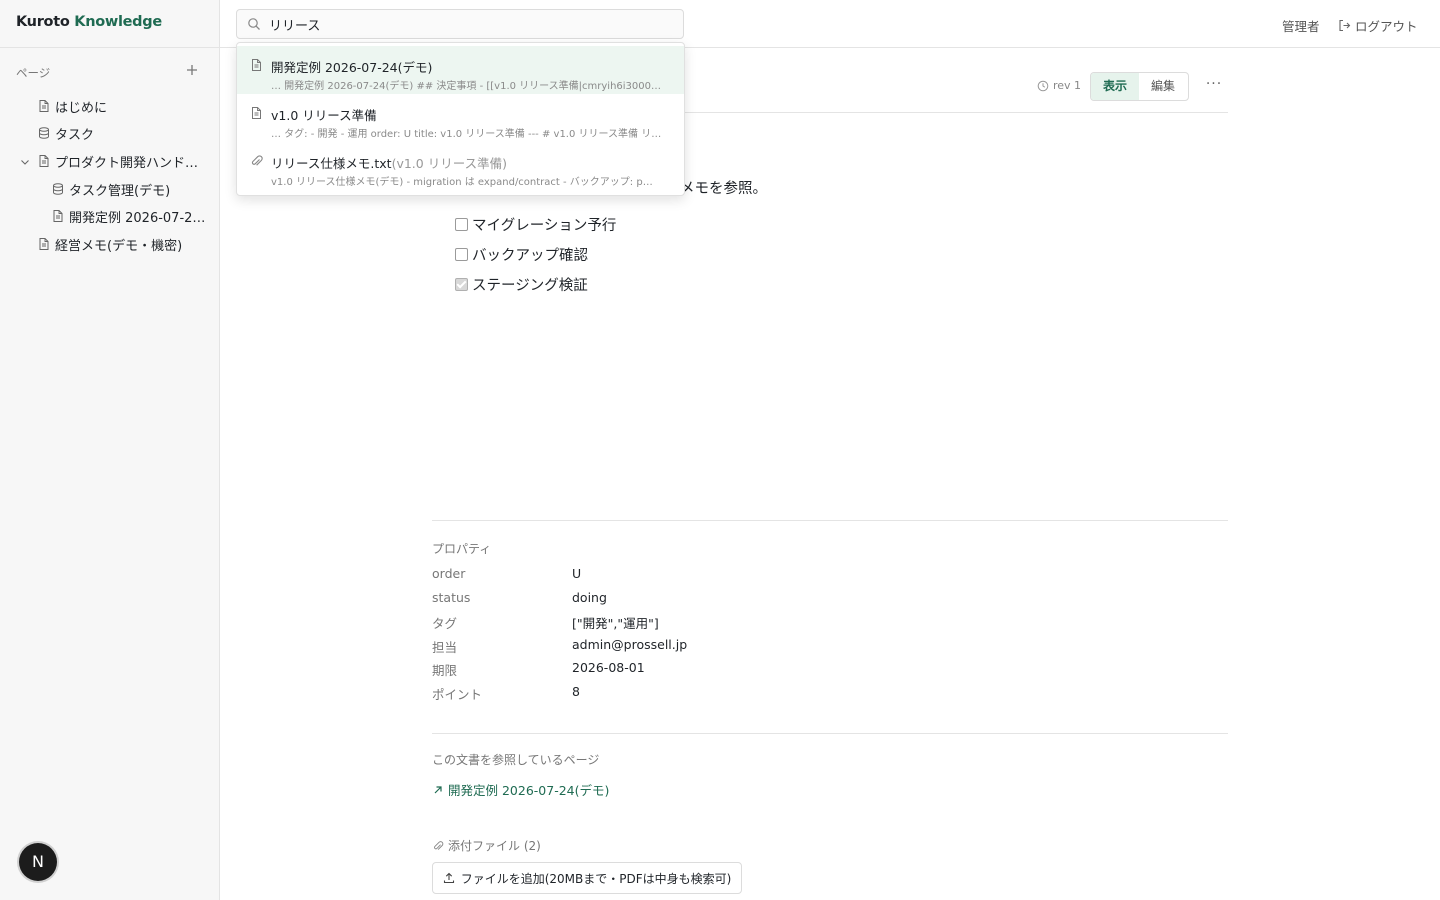  I want to click on backlink-label: 開発定例 2026-07-24(デモ), so click(529, 790).